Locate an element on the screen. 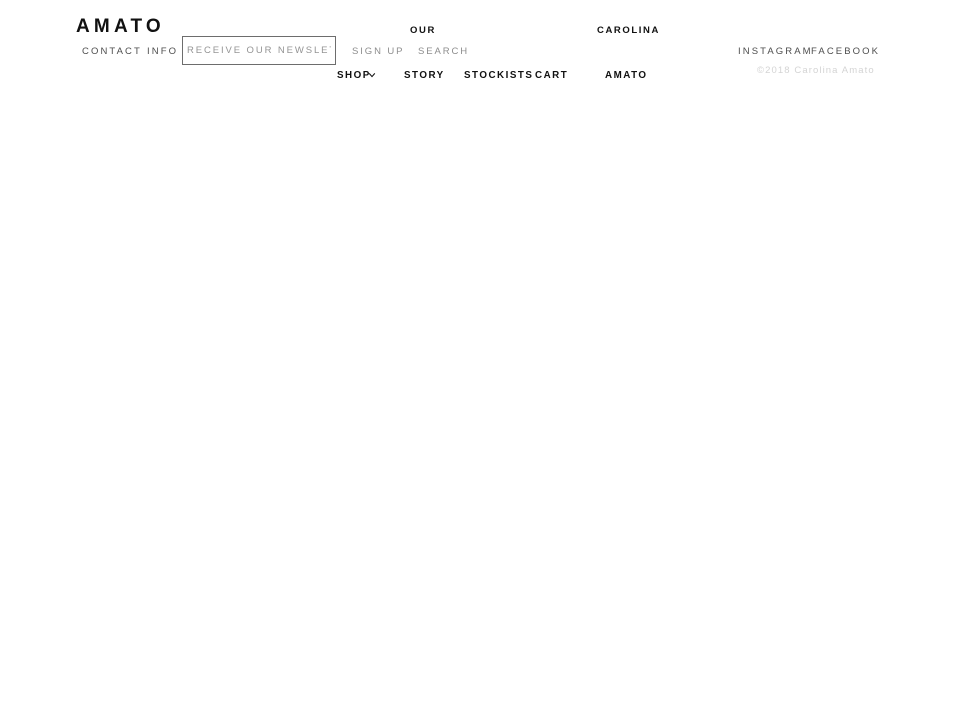 The width and height of the screenshot is (960, 720). copyright-text: ©2018 Carolina Amato is located at coordinates (816, 70).